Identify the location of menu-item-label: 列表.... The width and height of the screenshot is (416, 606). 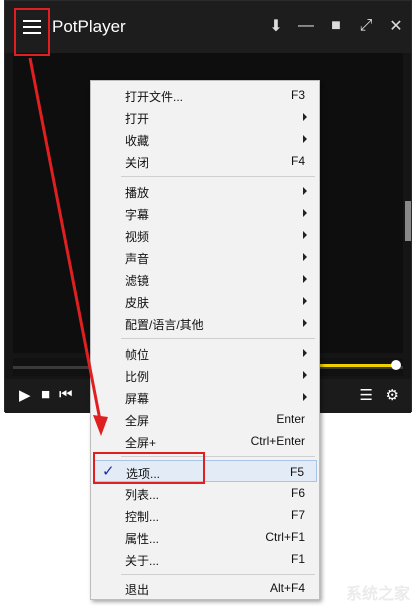
(142, 495).